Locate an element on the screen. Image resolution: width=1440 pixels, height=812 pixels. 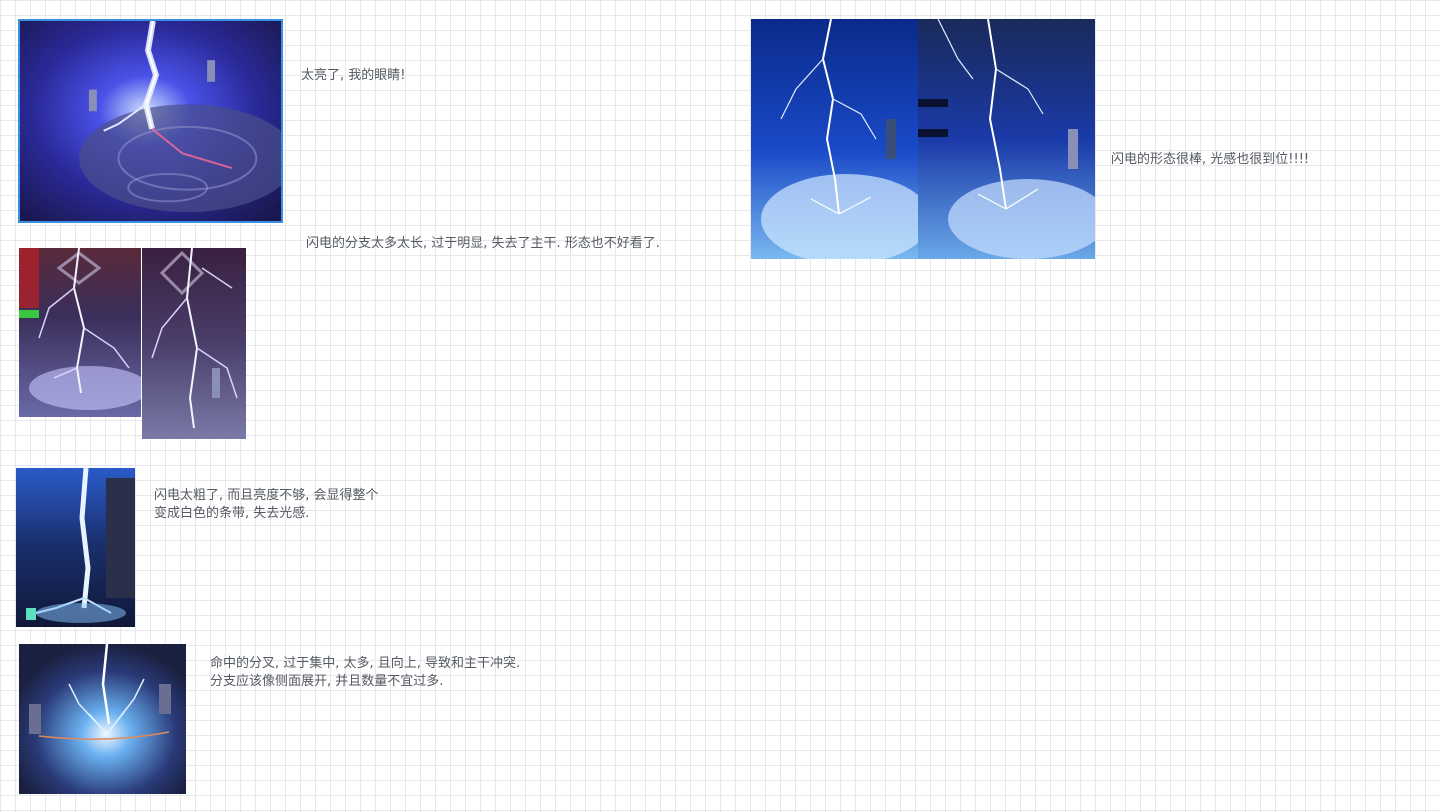
note-line: 变成白色的条带, 失去光感. is located at coordinates (232, 513).